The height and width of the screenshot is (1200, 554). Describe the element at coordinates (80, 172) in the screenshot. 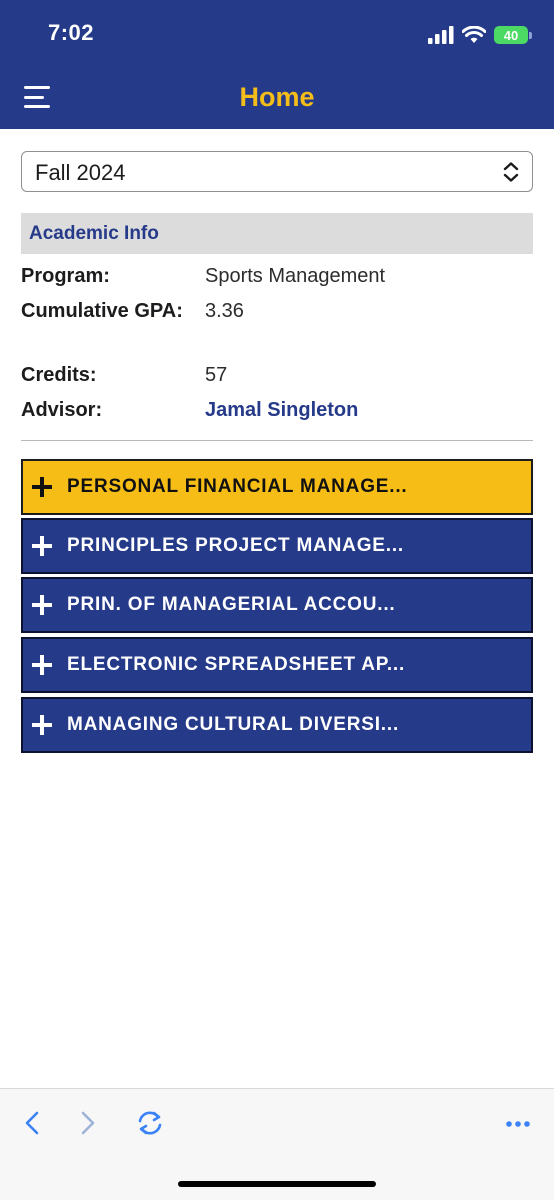

I see `term-select-value: Fall 2024` at that location.